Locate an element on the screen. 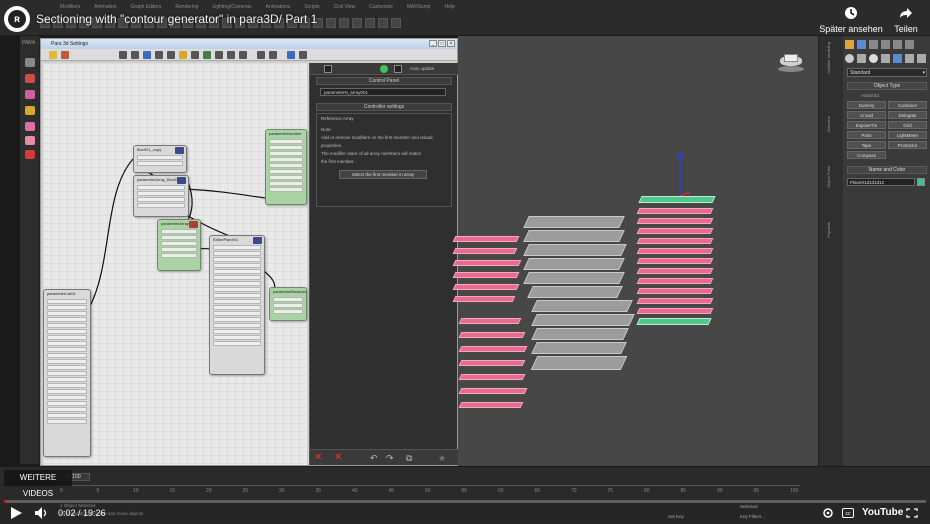 The height and width of the screenshot is (524, 930). crowd-button: Crowd is located at coordinates (866, 115).